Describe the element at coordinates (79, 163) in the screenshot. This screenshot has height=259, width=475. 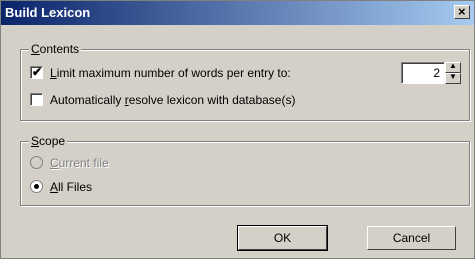
I see `current-file-label: Current file` at that location.